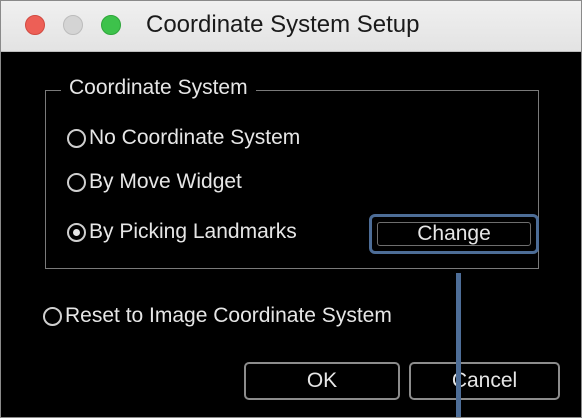 The height and width of the screenshot is (418, 582). Describe the element at coordinates (195, 137) in the screenshot. I see `option-label: No Coordinate System` at that location.